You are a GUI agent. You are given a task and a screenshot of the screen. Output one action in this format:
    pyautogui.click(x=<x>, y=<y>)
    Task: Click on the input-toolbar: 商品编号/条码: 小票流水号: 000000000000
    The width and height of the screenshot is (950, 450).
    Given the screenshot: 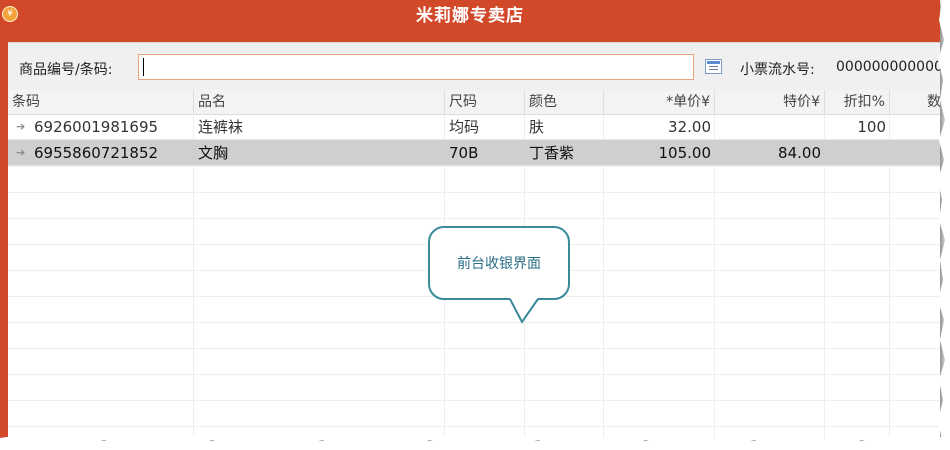 What is the action you would take?
    pyautogui.click(x=475, y=66)
    